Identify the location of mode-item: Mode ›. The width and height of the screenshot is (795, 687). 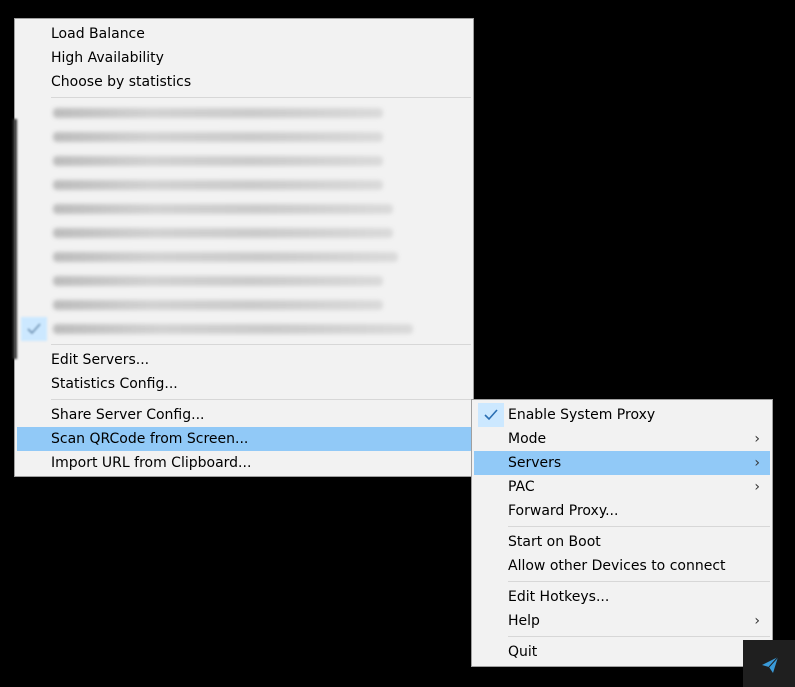
(622, 439).